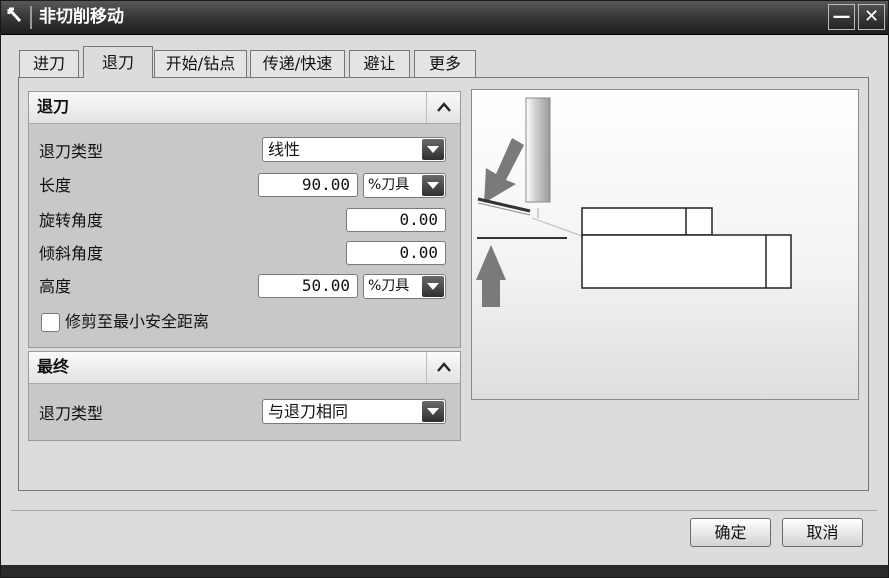 This screenshot has width=889, height=578. Describe the element at coordinates (389, 185) in the screenshot. I see `length-unit-value: %刀具` at that location.